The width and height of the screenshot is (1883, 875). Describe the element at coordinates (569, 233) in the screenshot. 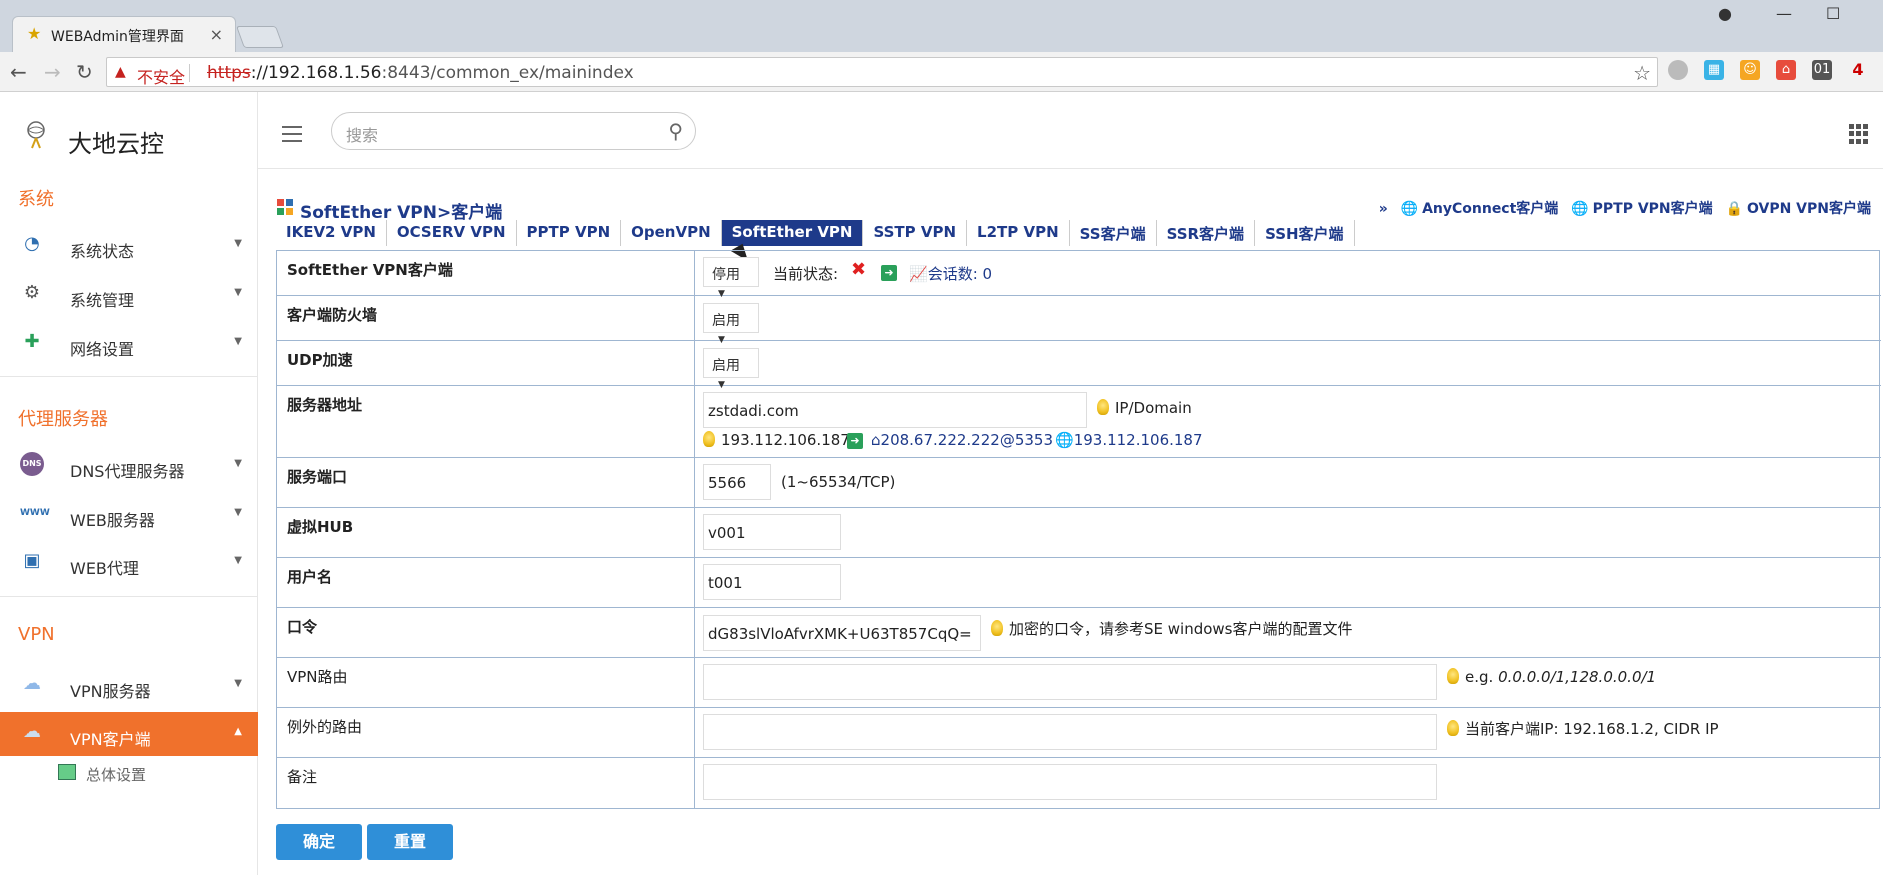

I see `tab-pptp: PPTP VPN` at that location.